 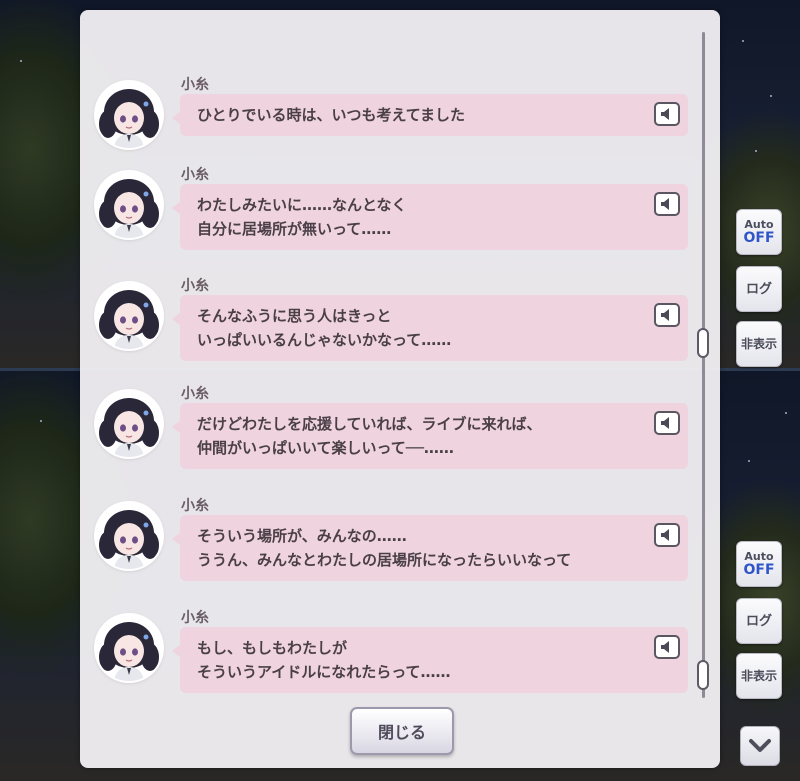 I want to click on scroll-down-button, so click(x=760, y=746).